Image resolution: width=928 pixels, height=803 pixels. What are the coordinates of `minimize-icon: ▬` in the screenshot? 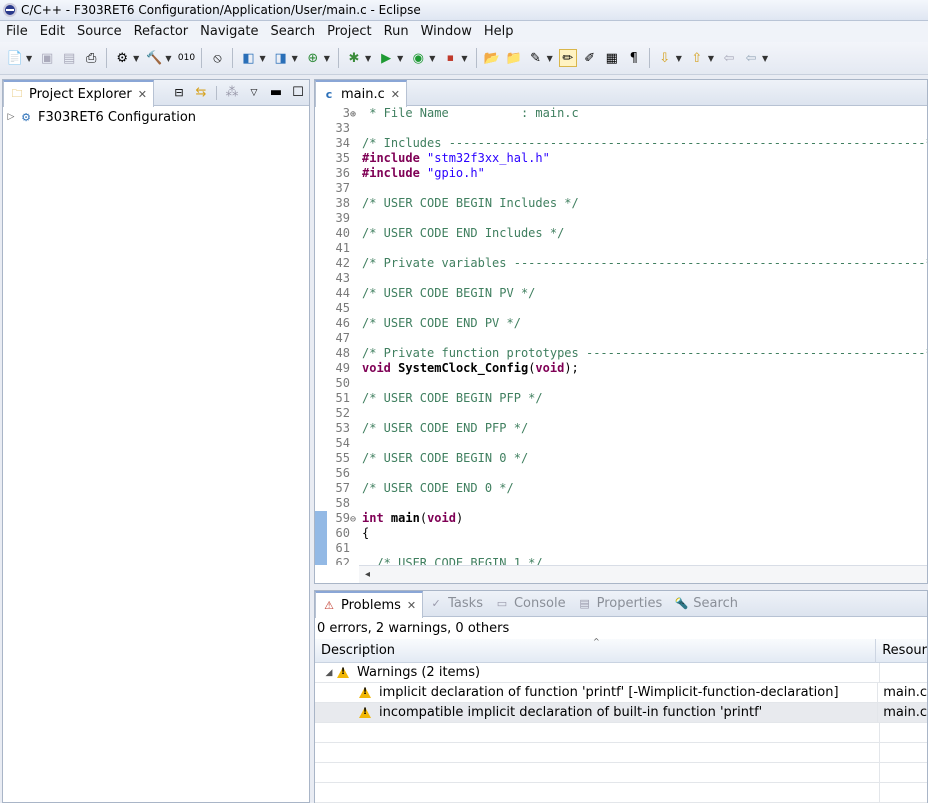 It's located at (276, 93).